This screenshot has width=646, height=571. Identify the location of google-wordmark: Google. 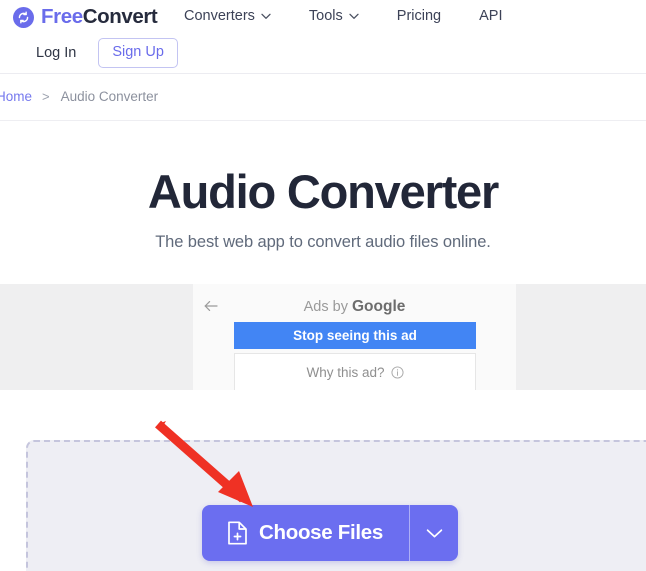
(378, 306).